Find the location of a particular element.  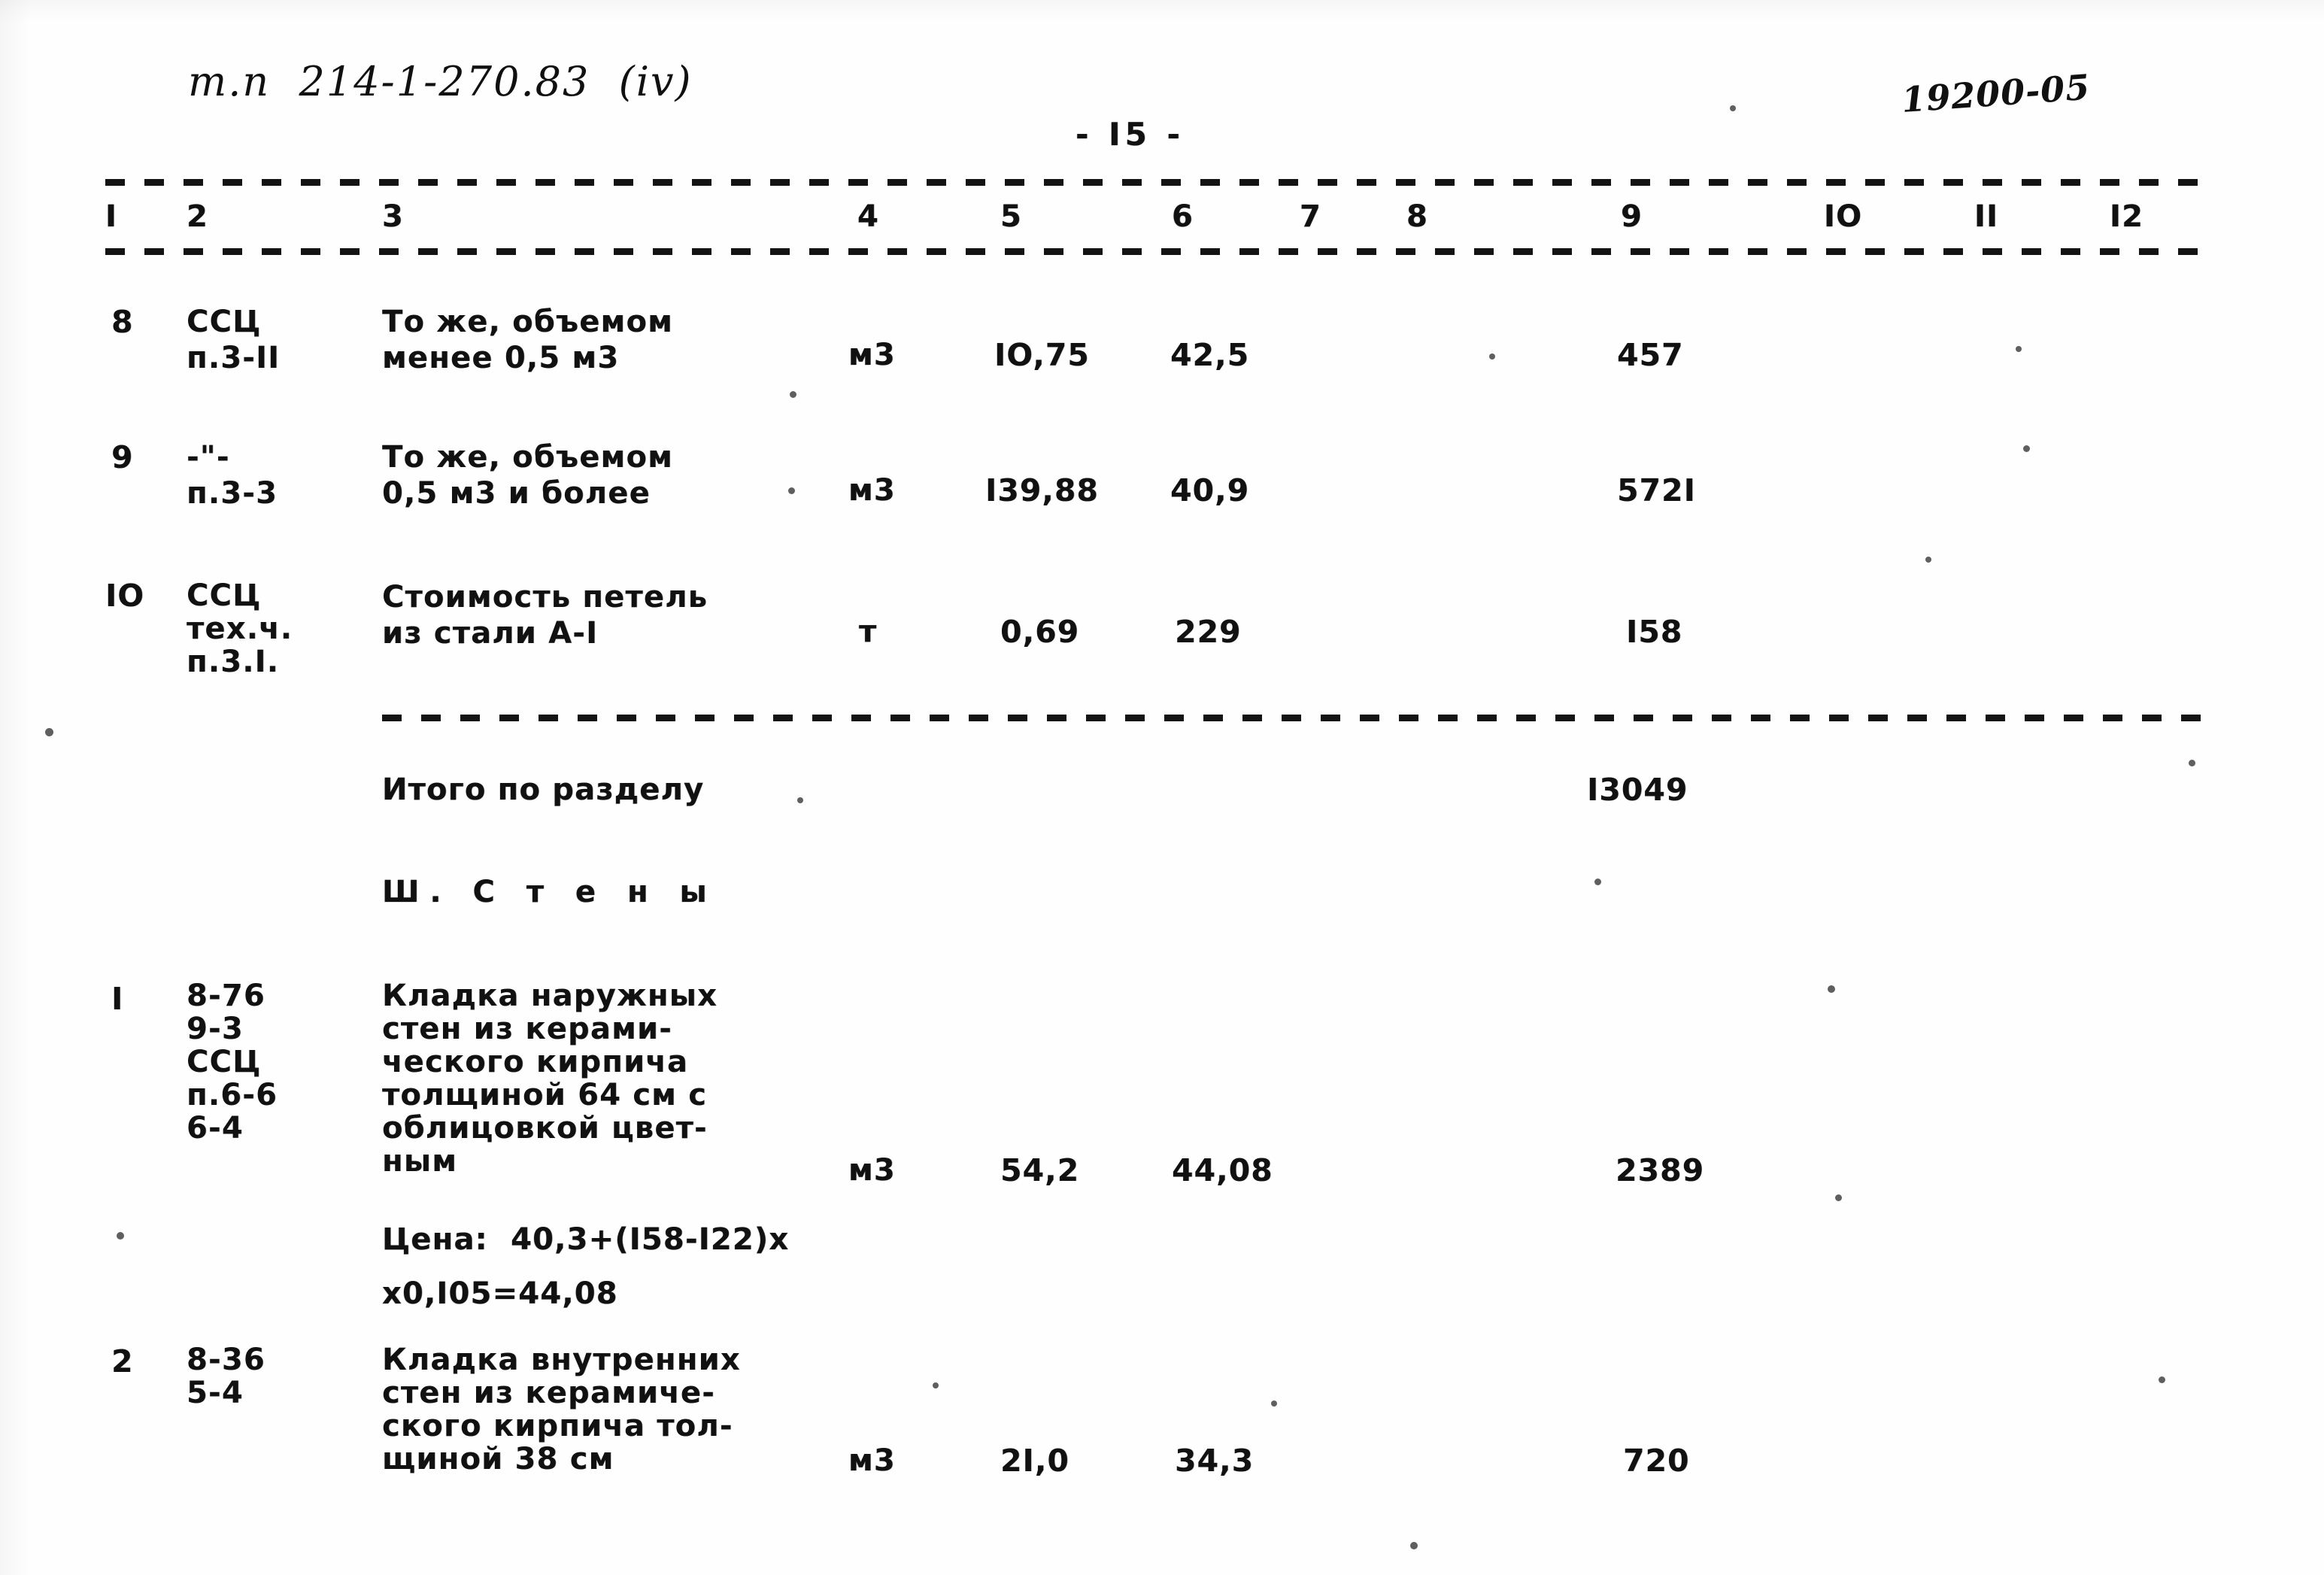

subtotal-separator-rule is located at coordinates (1296, 718).